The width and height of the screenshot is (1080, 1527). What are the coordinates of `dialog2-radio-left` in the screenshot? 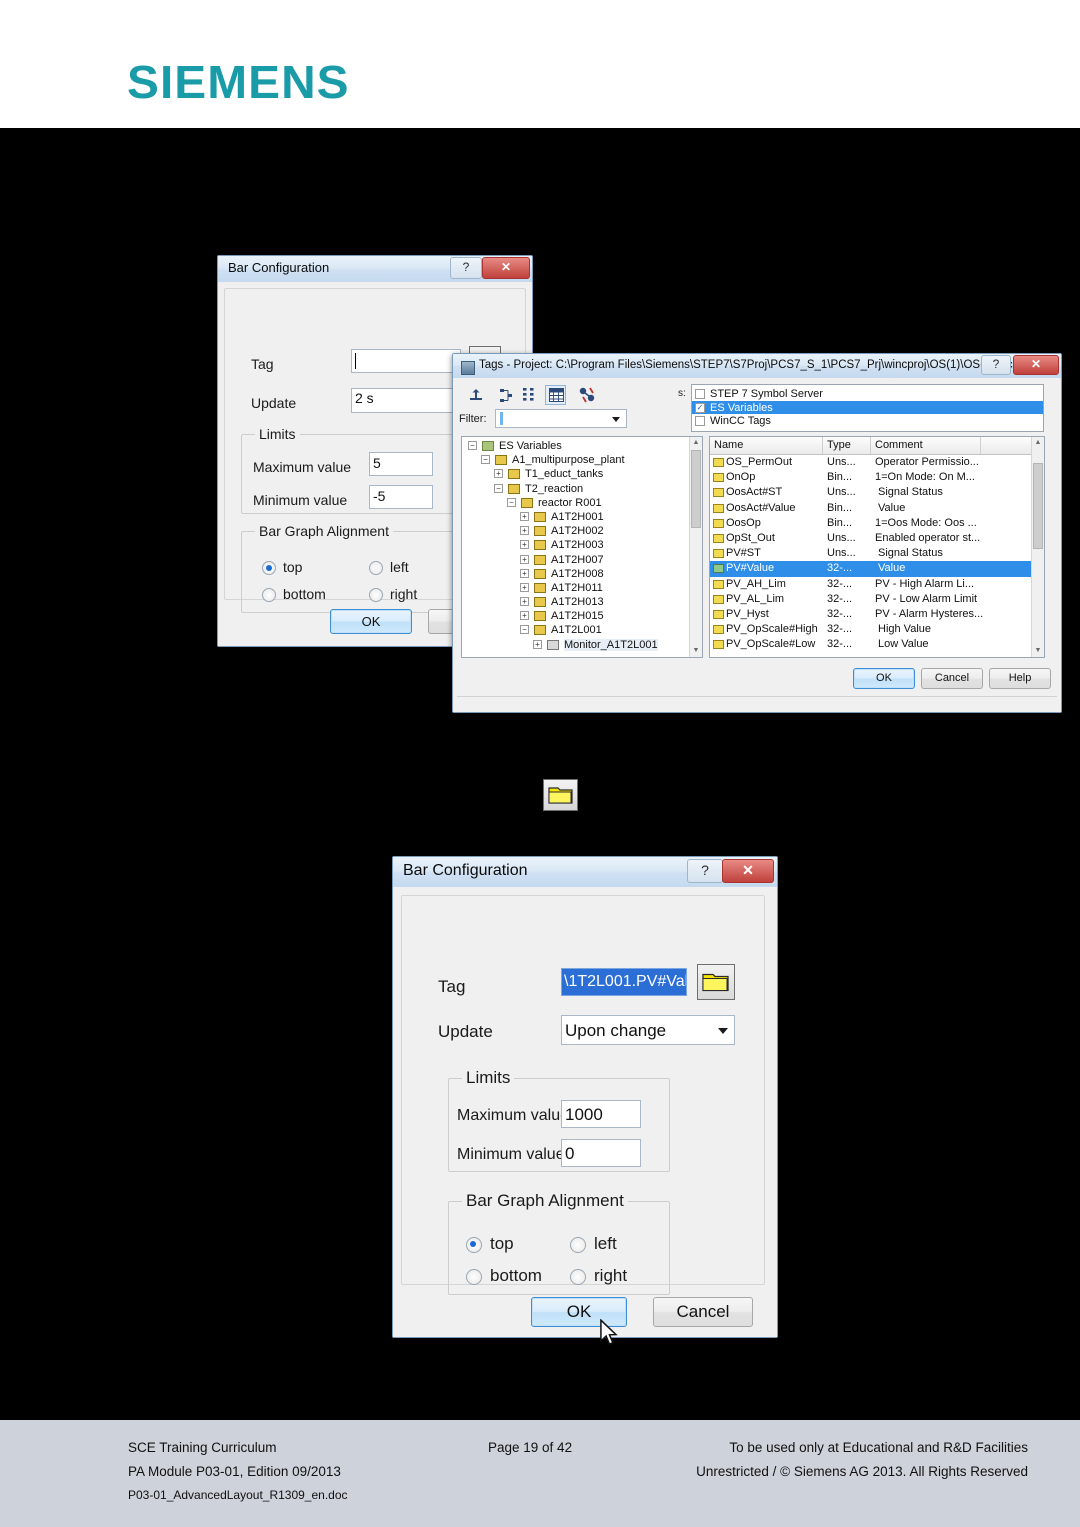 It's located at (578, 1245).